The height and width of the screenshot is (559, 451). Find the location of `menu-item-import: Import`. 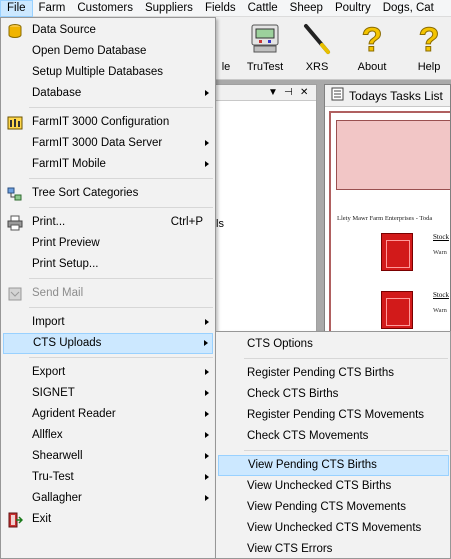

menu-item-import: Import is located at coordinates (108, 322).